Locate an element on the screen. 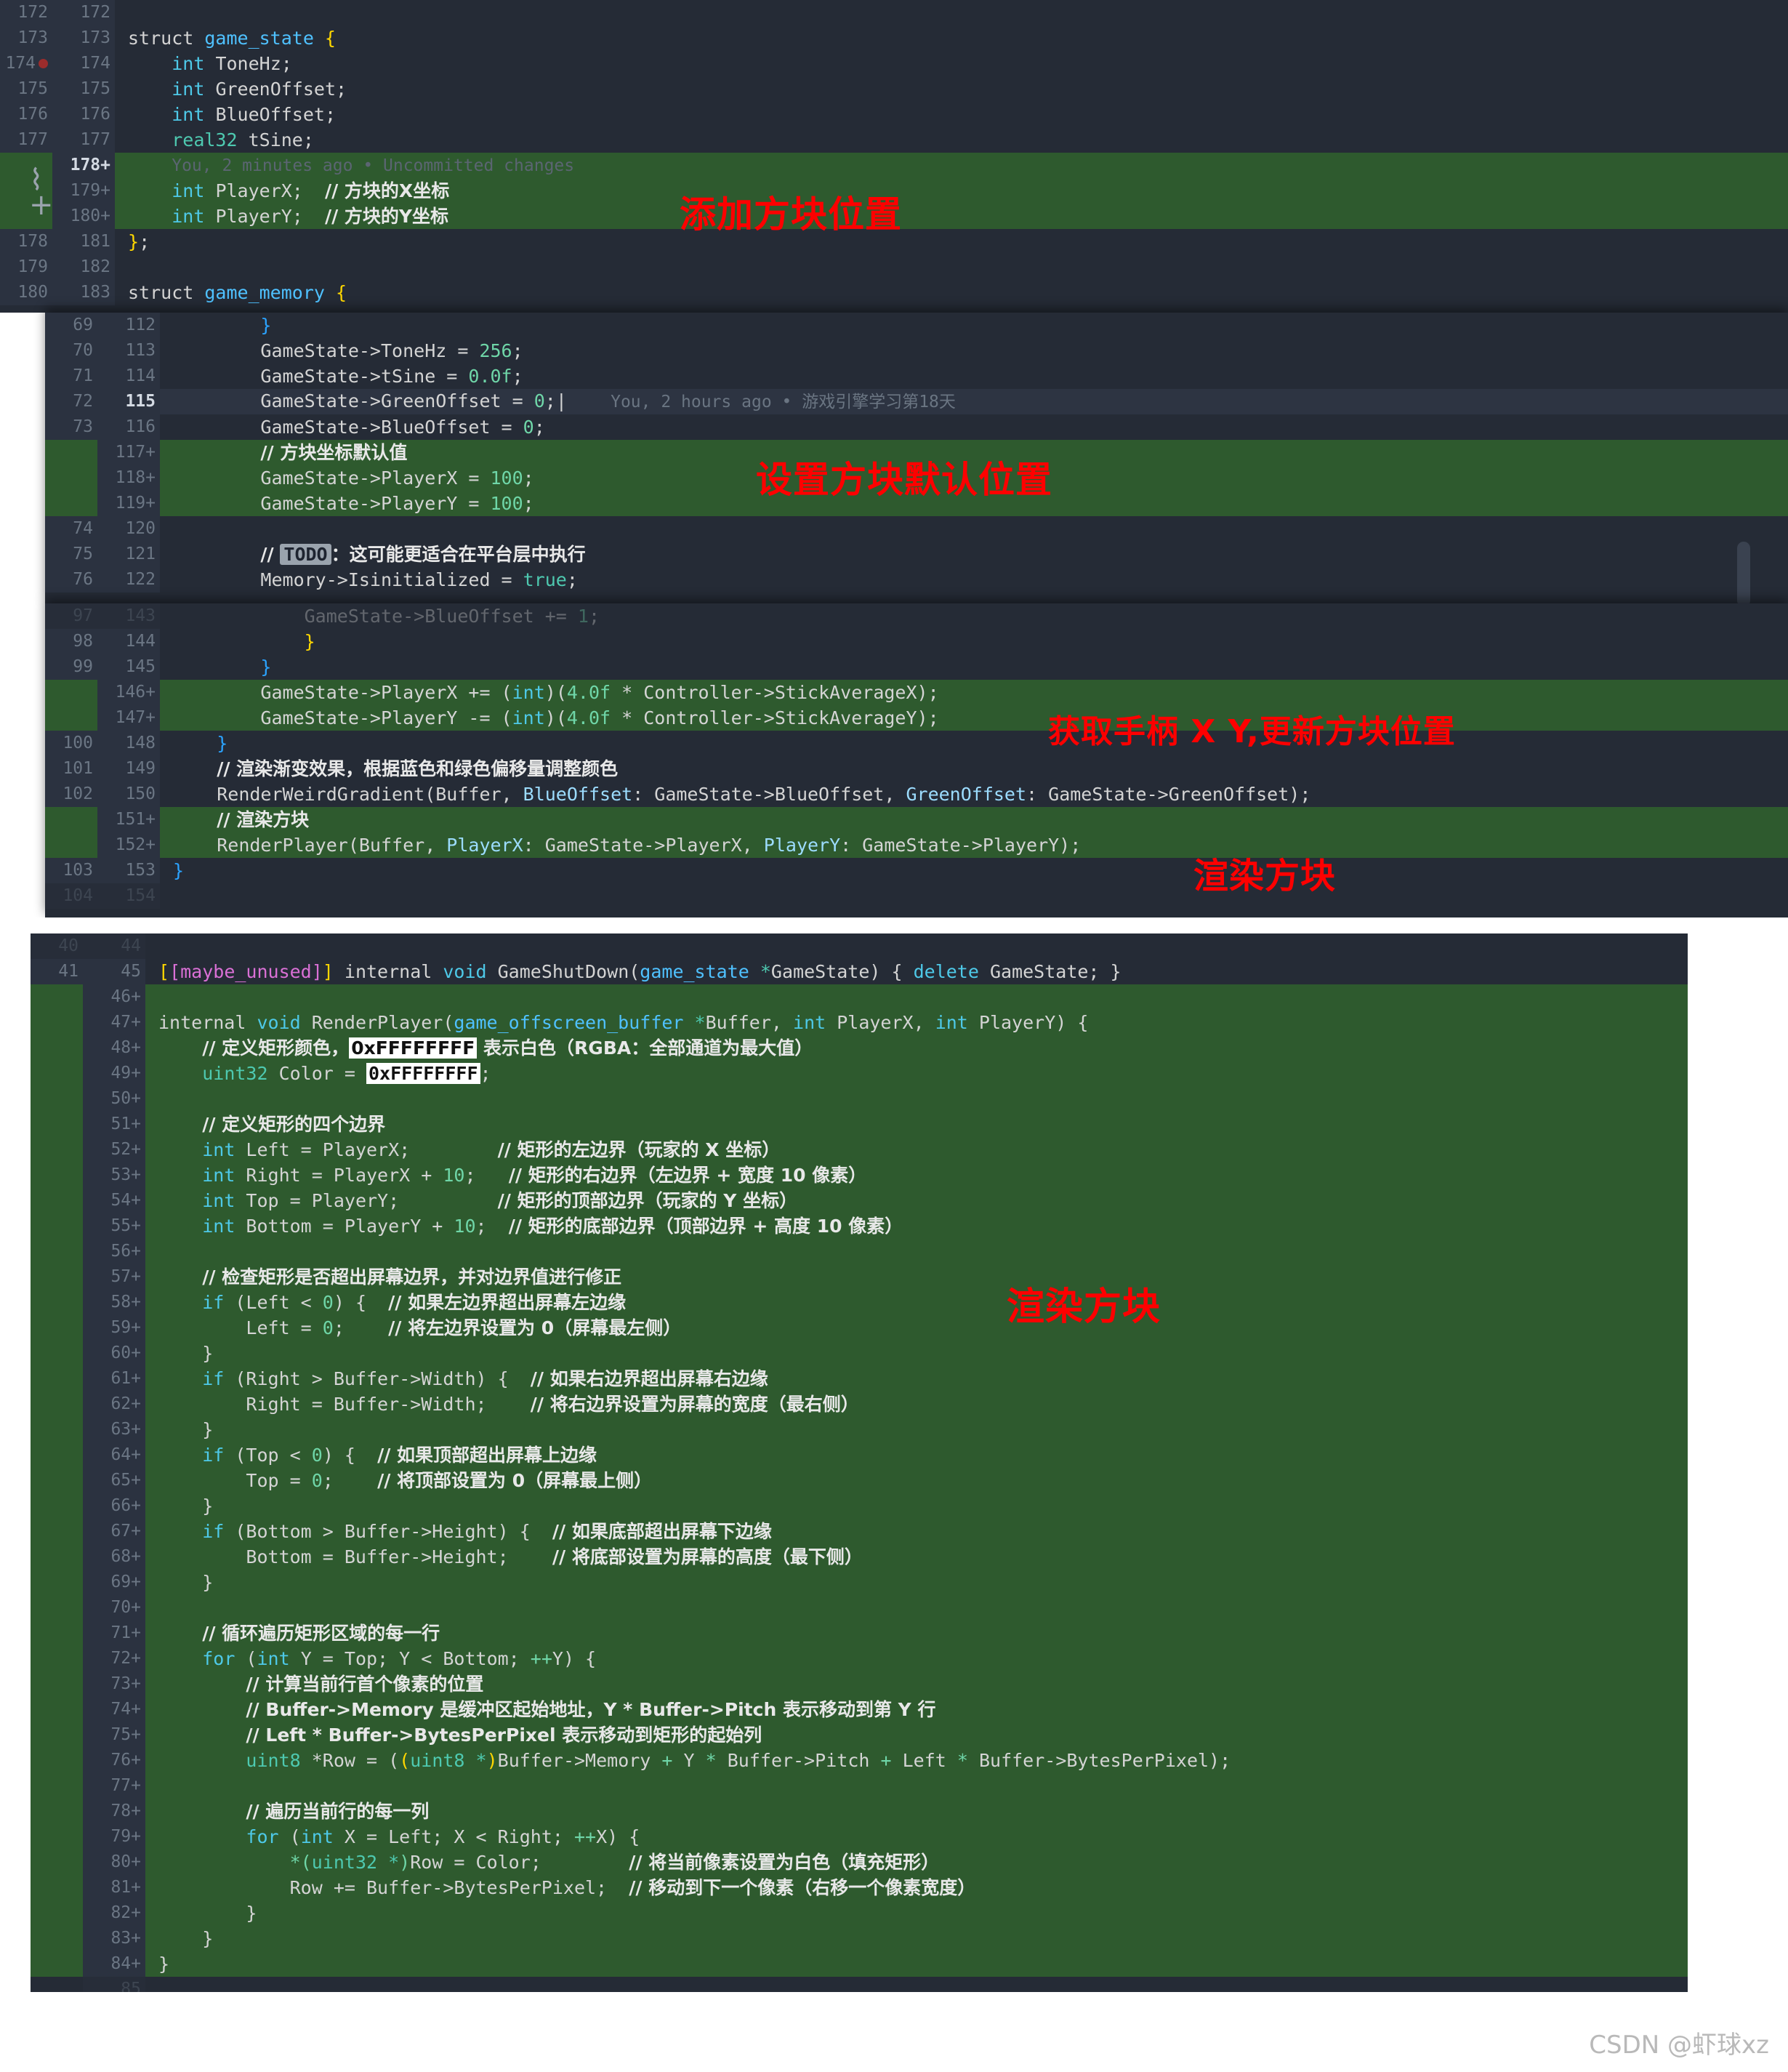 The width and height of the screenshot is (1788, 2072). code-line: 99 145 } is located at coordinates (916, 667).